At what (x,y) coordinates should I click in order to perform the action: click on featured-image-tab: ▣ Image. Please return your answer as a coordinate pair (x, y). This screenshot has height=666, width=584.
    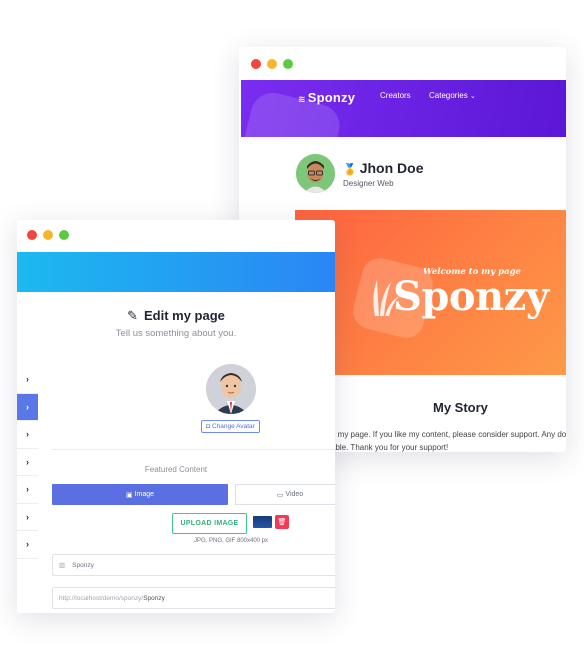
    Looking at the image, I should click on (140, 494).